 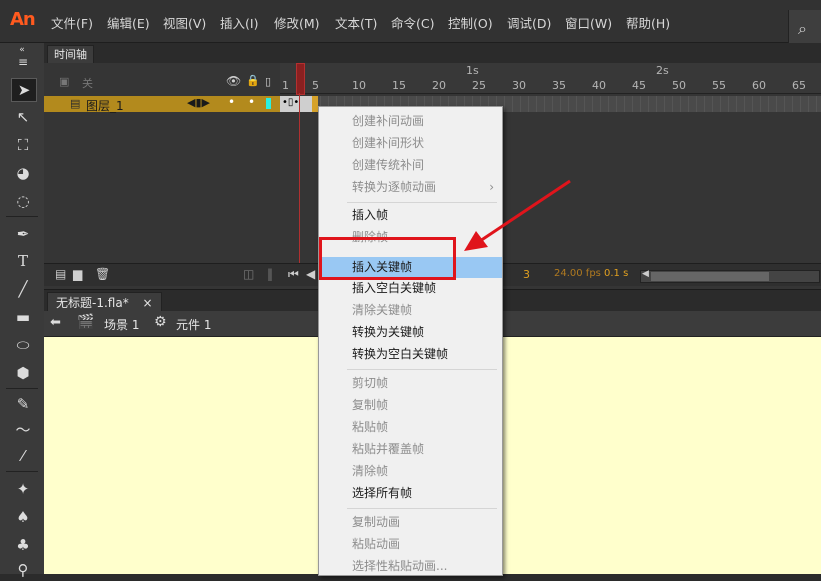 What do you see at coordinates (23, 373) in the screenshot?
I see `polystar-tool-icon: ⬢` at bounding box center [23, 373].